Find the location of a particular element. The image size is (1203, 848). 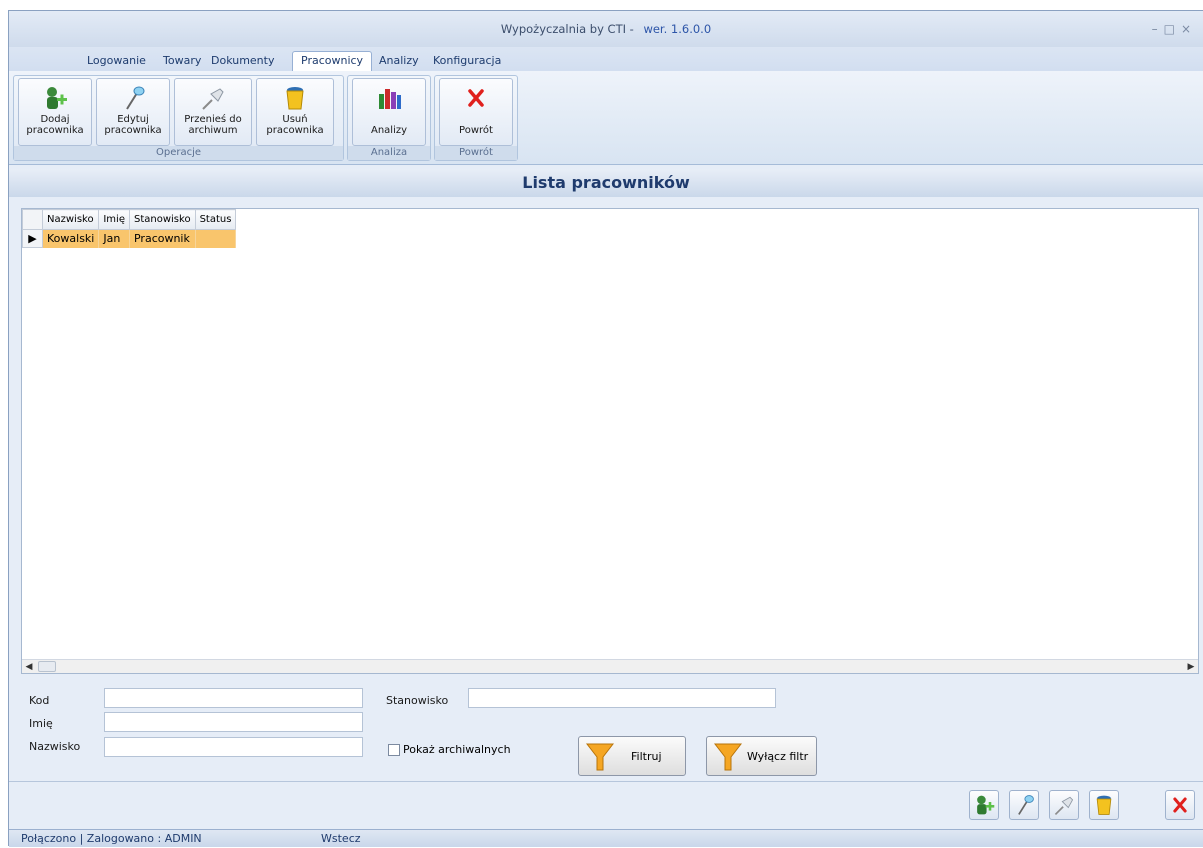

maximize-icon: □ is located at coordinates (1172, 29).